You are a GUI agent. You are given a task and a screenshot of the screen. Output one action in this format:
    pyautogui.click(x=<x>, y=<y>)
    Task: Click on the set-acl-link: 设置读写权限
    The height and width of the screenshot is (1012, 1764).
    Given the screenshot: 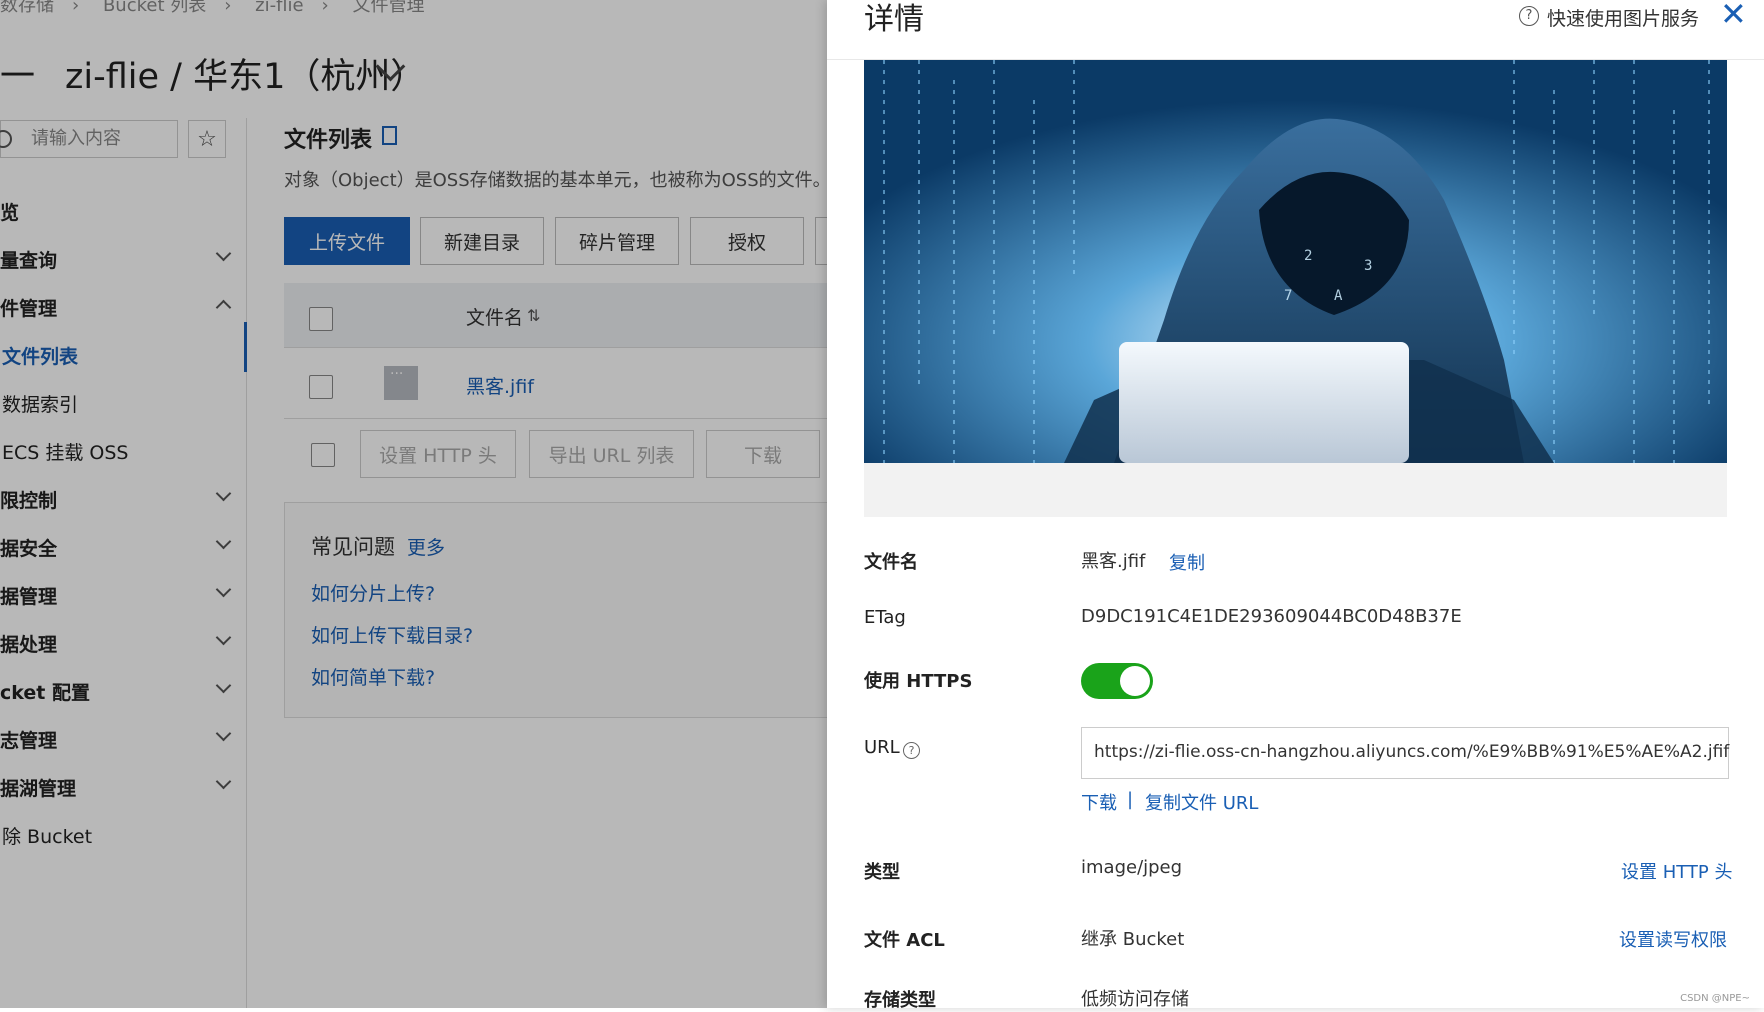 What is the action you would take?
    pyautogui.click(x=1673, y=939)
    